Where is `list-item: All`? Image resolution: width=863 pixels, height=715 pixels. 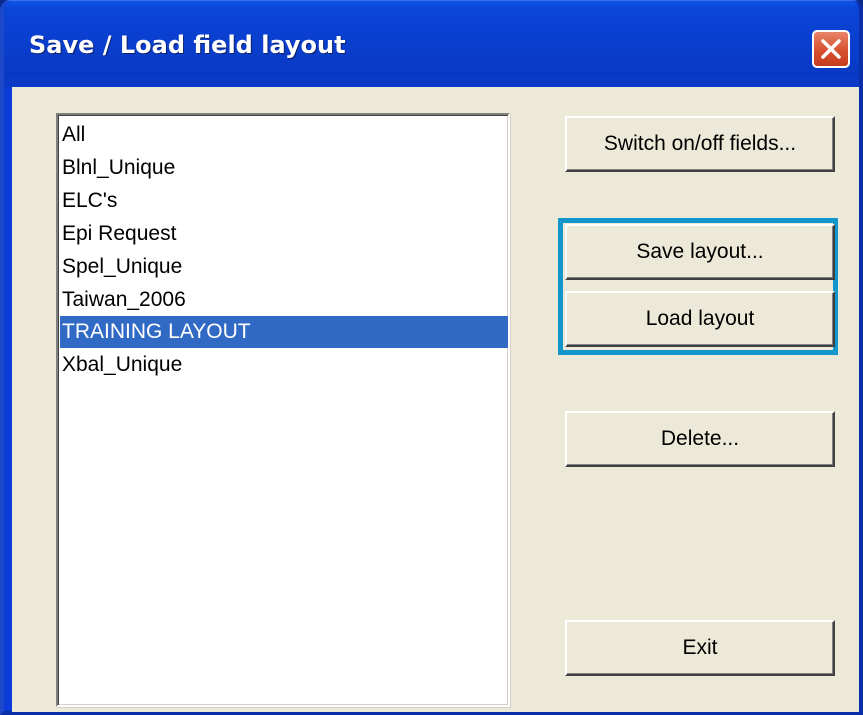 list-item: All is located at coordinates (284, 135).